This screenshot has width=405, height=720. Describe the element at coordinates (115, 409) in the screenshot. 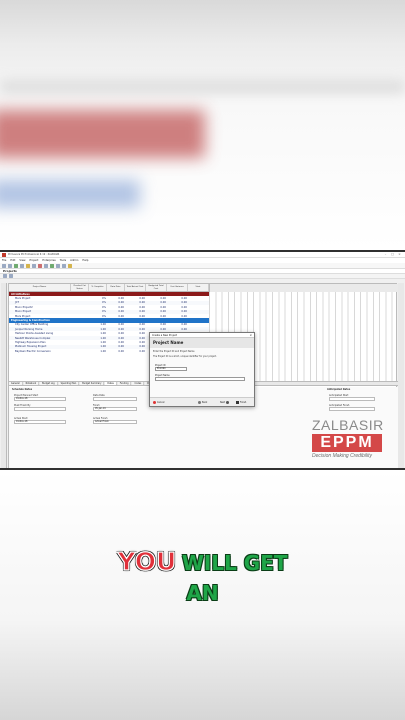

I see `finish-field: 05-Jan-19` at that location.